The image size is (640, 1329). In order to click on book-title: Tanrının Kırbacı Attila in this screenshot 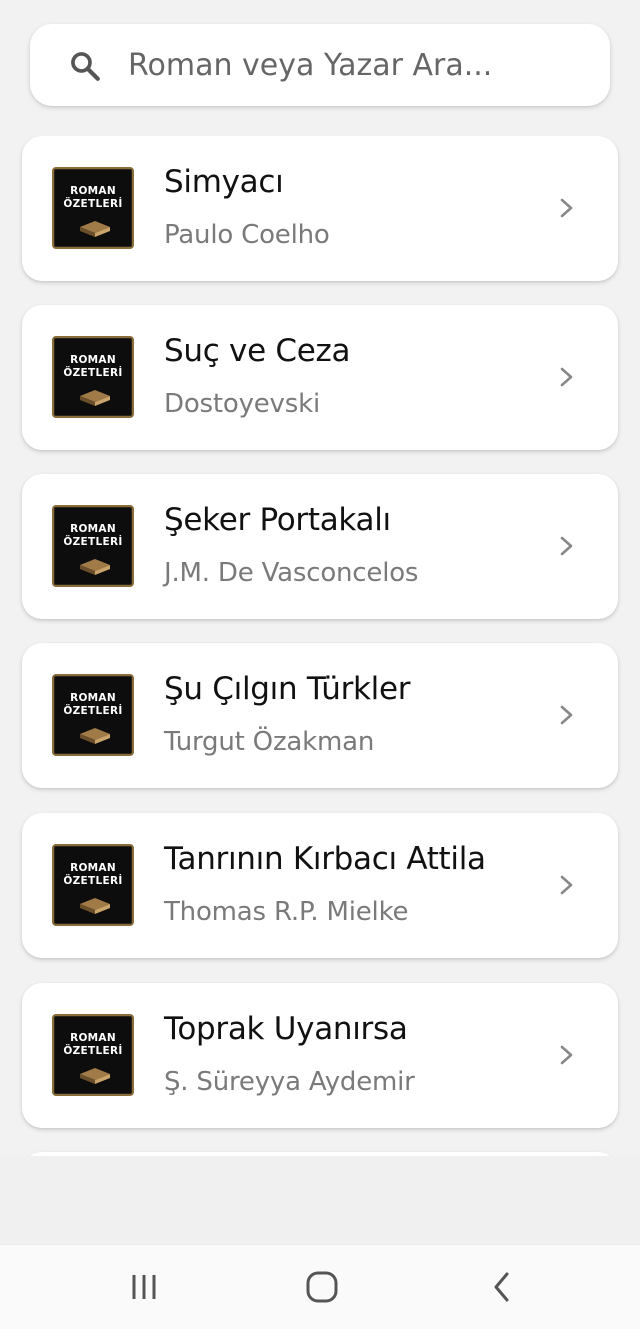, I will do `click(325, 859)`.